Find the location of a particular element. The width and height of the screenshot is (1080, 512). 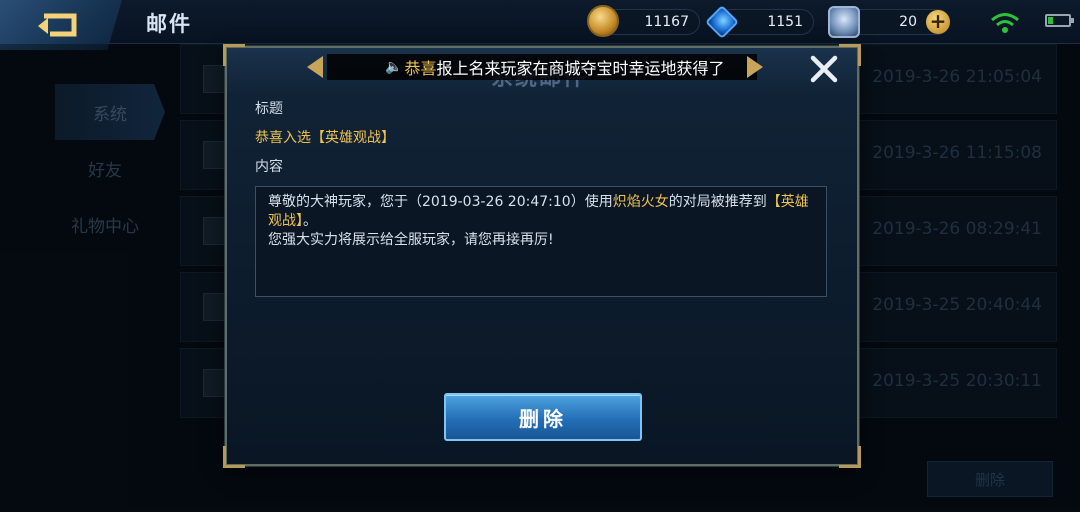

gold-coin-icon is located at coordinates (603, 21).